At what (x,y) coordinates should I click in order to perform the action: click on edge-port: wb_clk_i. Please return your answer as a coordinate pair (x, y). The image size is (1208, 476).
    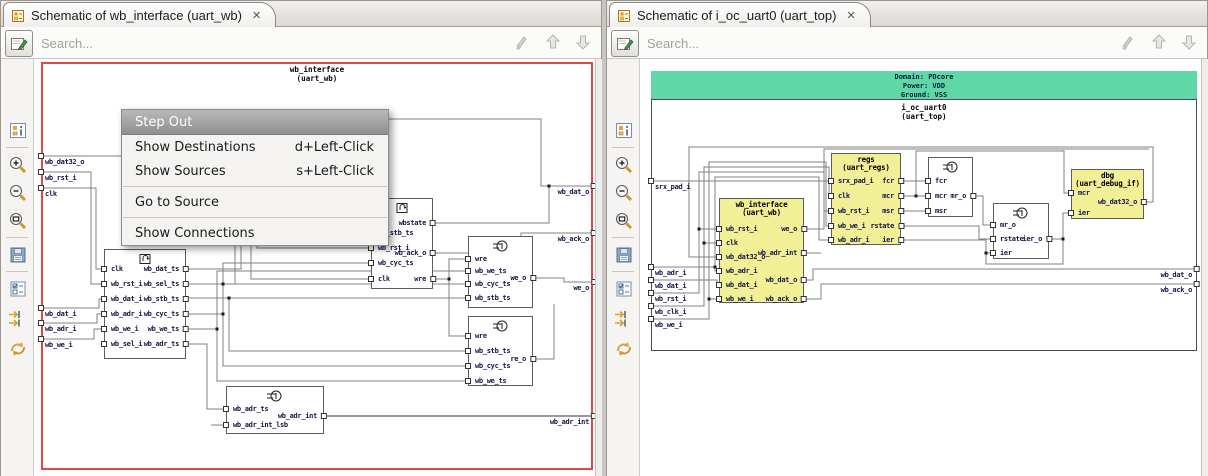
    Looking at the image, I should click on (667, 309).